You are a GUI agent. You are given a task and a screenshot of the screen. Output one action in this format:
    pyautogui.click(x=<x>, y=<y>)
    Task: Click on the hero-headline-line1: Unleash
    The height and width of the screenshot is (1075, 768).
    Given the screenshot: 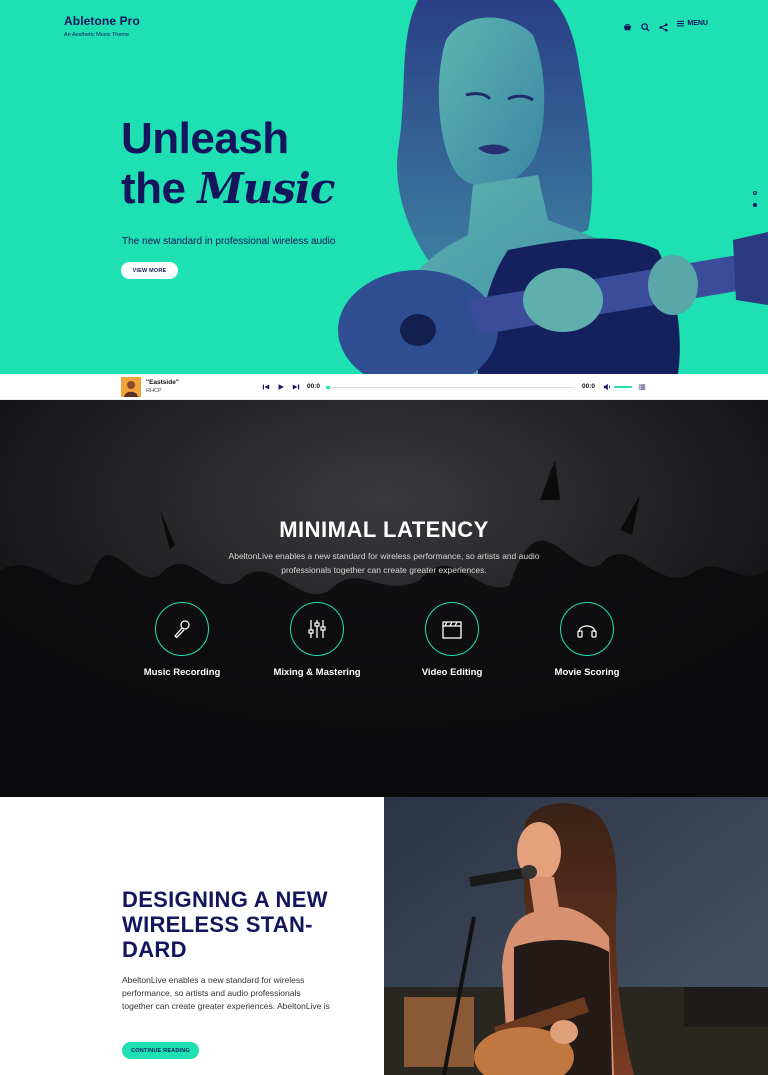 What is the action you would take?
    pyautogui.click(x=205, y=138)
    